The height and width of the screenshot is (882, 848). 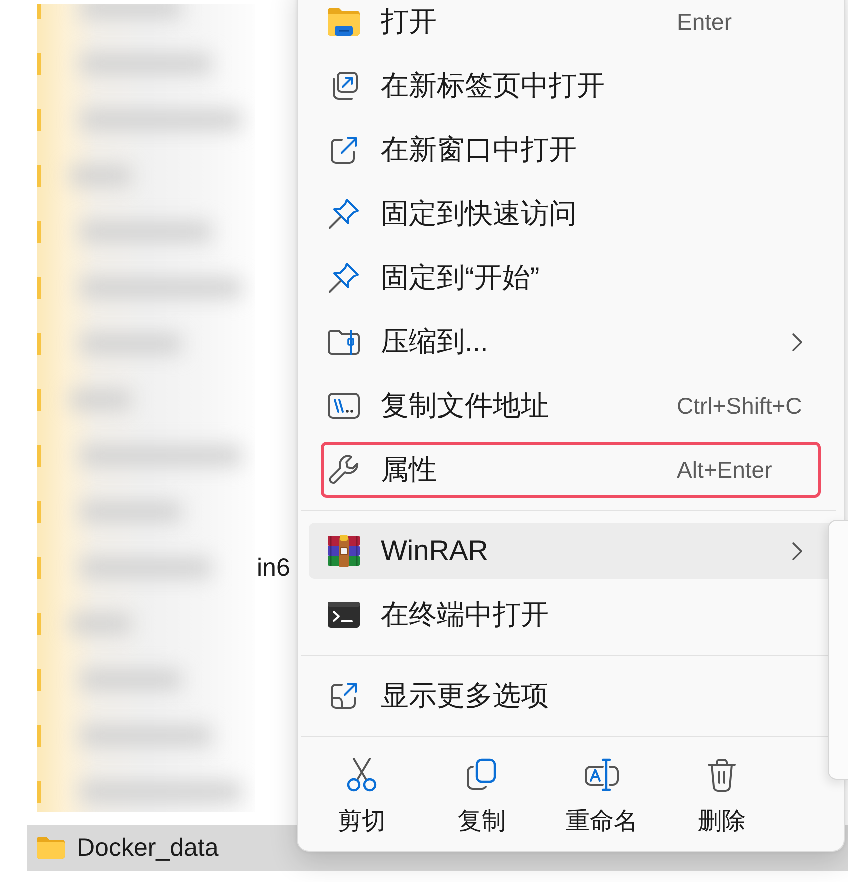 I want to click on shortcut-label: Ctrl+Shift+C, so click(x=739, y=406).